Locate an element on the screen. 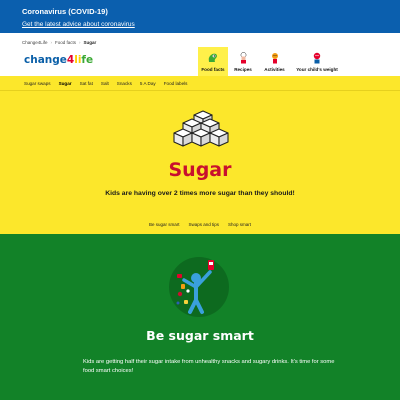 This screenshot has width=400, height=400. covid-banner-title: Coronavirus (COVID-19) is located at coordinates (65, 11).